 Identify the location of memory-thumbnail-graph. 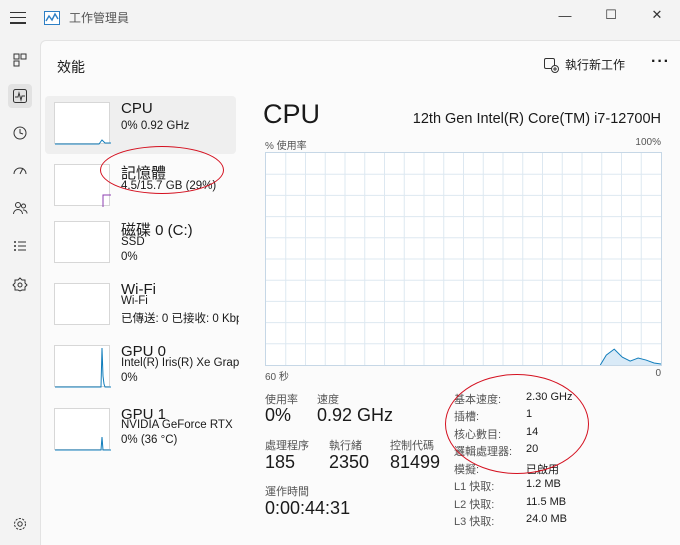
(82, 185).